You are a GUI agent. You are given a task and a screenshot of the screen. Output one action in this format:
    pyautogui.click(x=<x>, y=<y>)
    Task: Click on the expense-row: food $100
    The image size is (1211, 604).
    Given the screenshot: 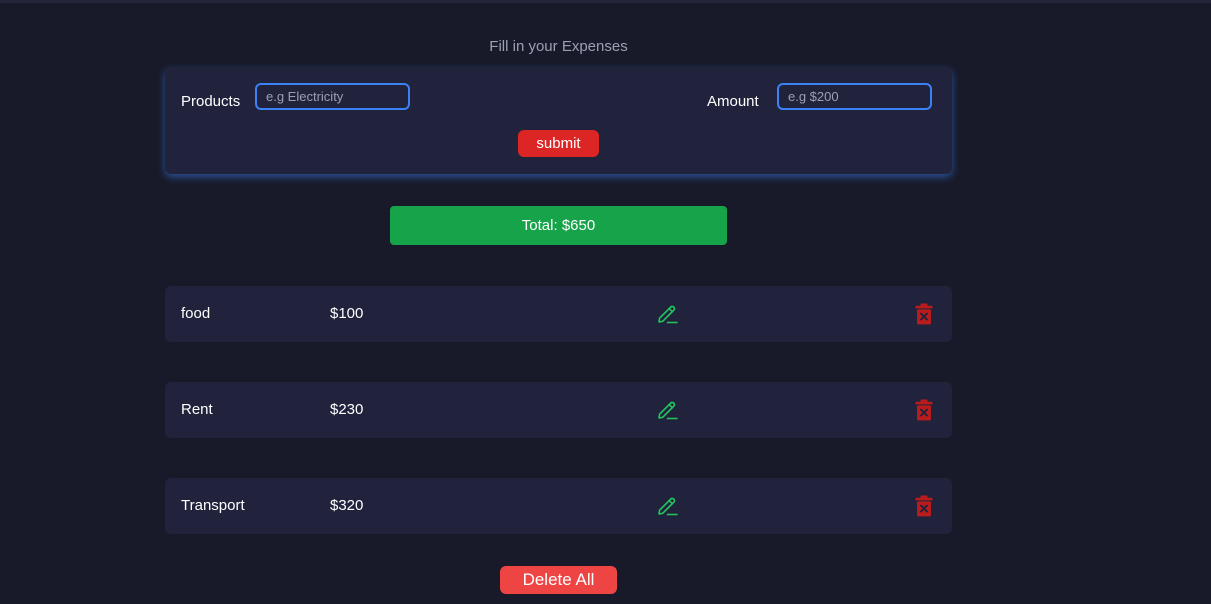 What is the action you would take?
    pyautogui.click(x=558, y=314)
    